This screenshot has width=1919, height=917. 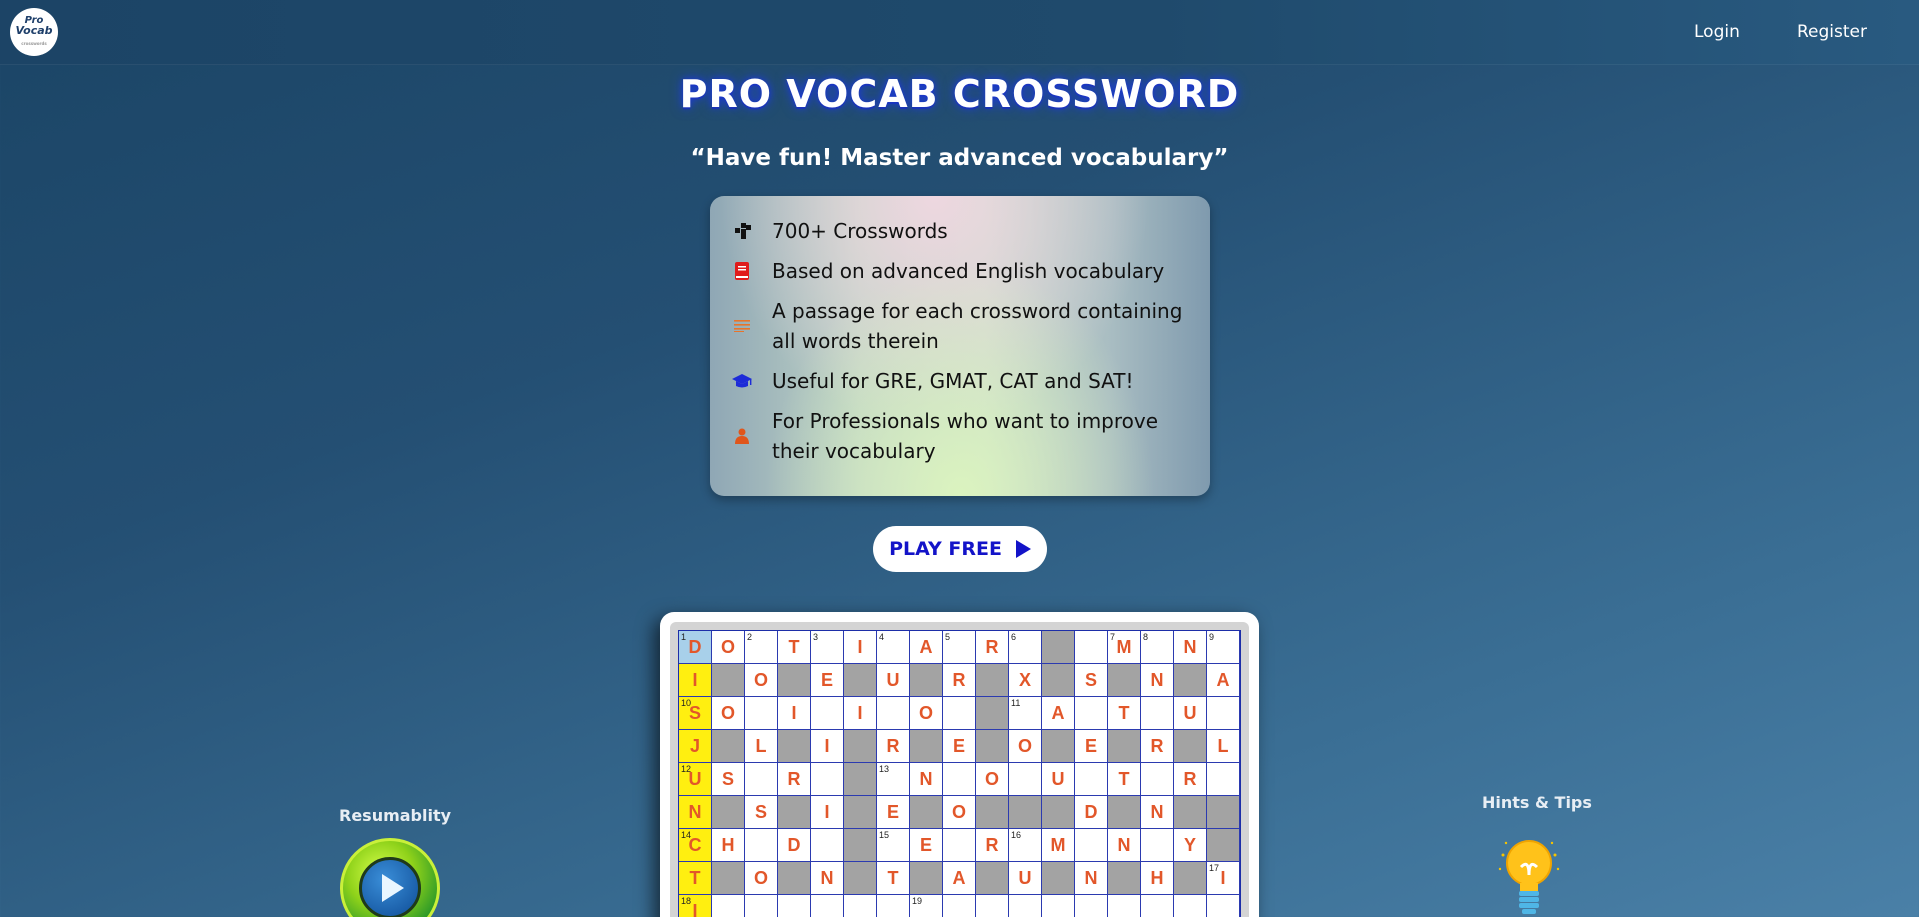 What do you see at coordinates (1058, 845) in the screenshot?
I see `crossword-cell: M` at bounding box center [1058, 845].